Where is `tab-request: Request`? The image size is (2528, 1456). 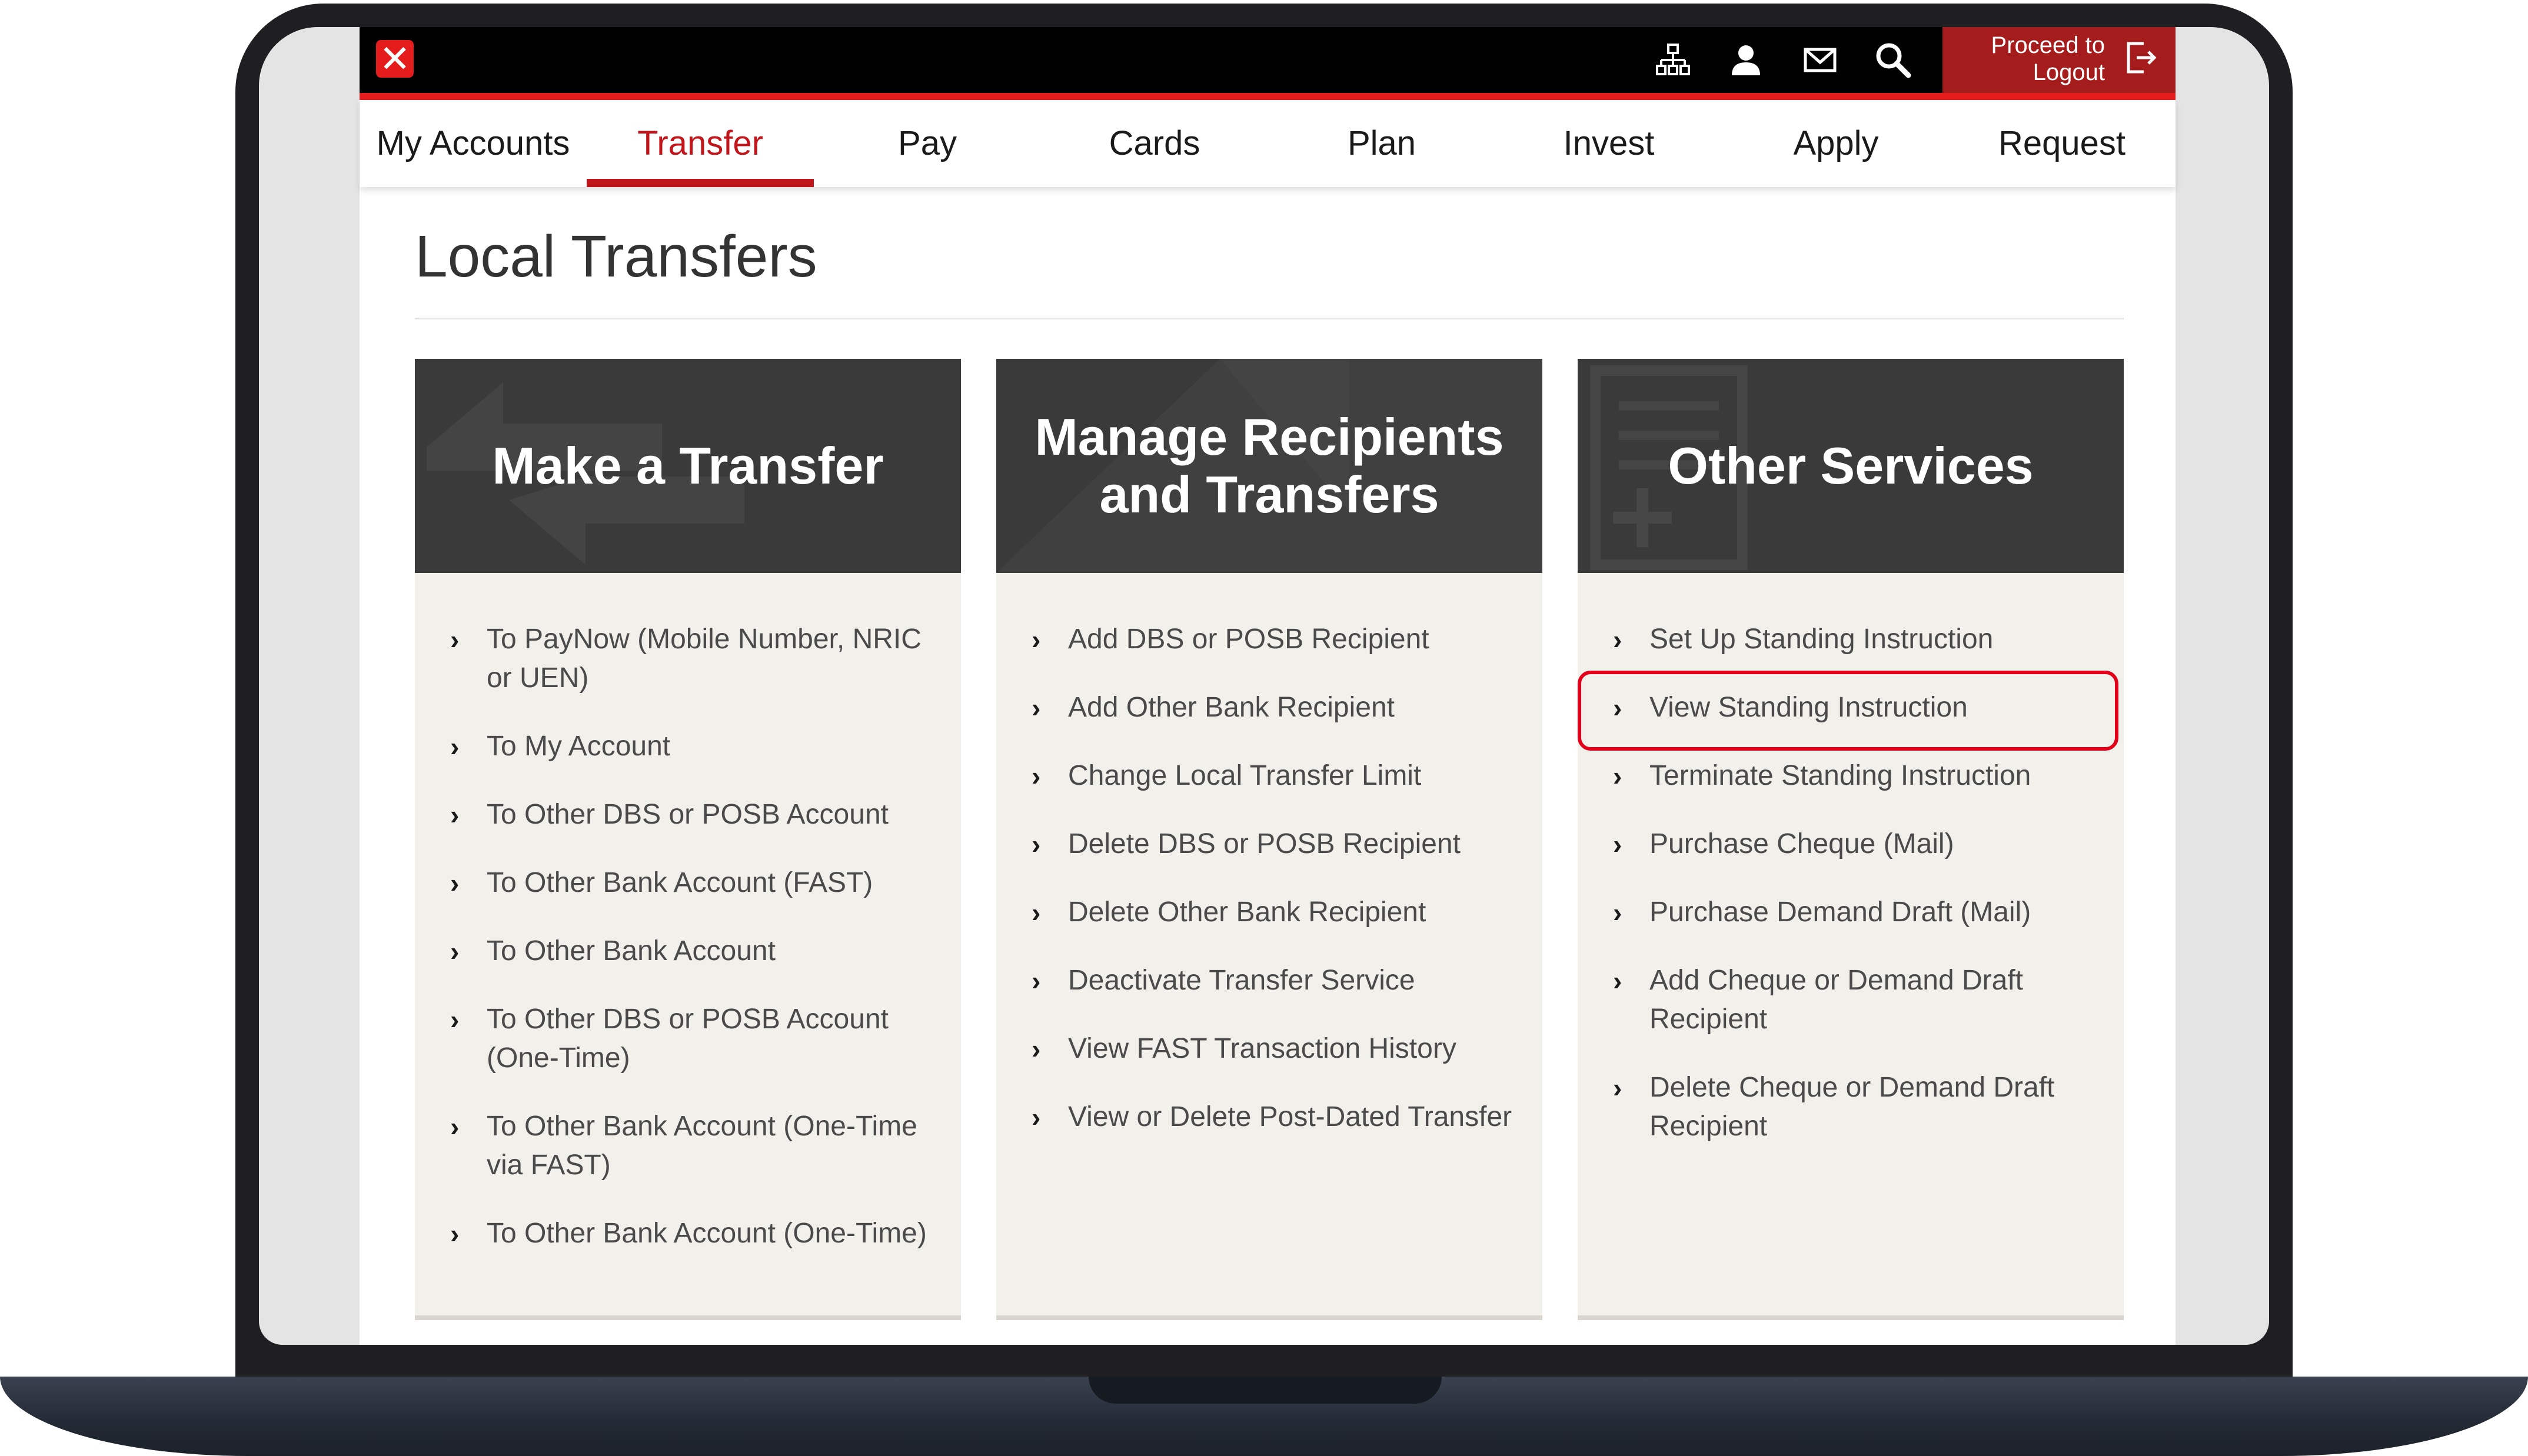 tab-request: Request is located at coordinates (2062, 143).